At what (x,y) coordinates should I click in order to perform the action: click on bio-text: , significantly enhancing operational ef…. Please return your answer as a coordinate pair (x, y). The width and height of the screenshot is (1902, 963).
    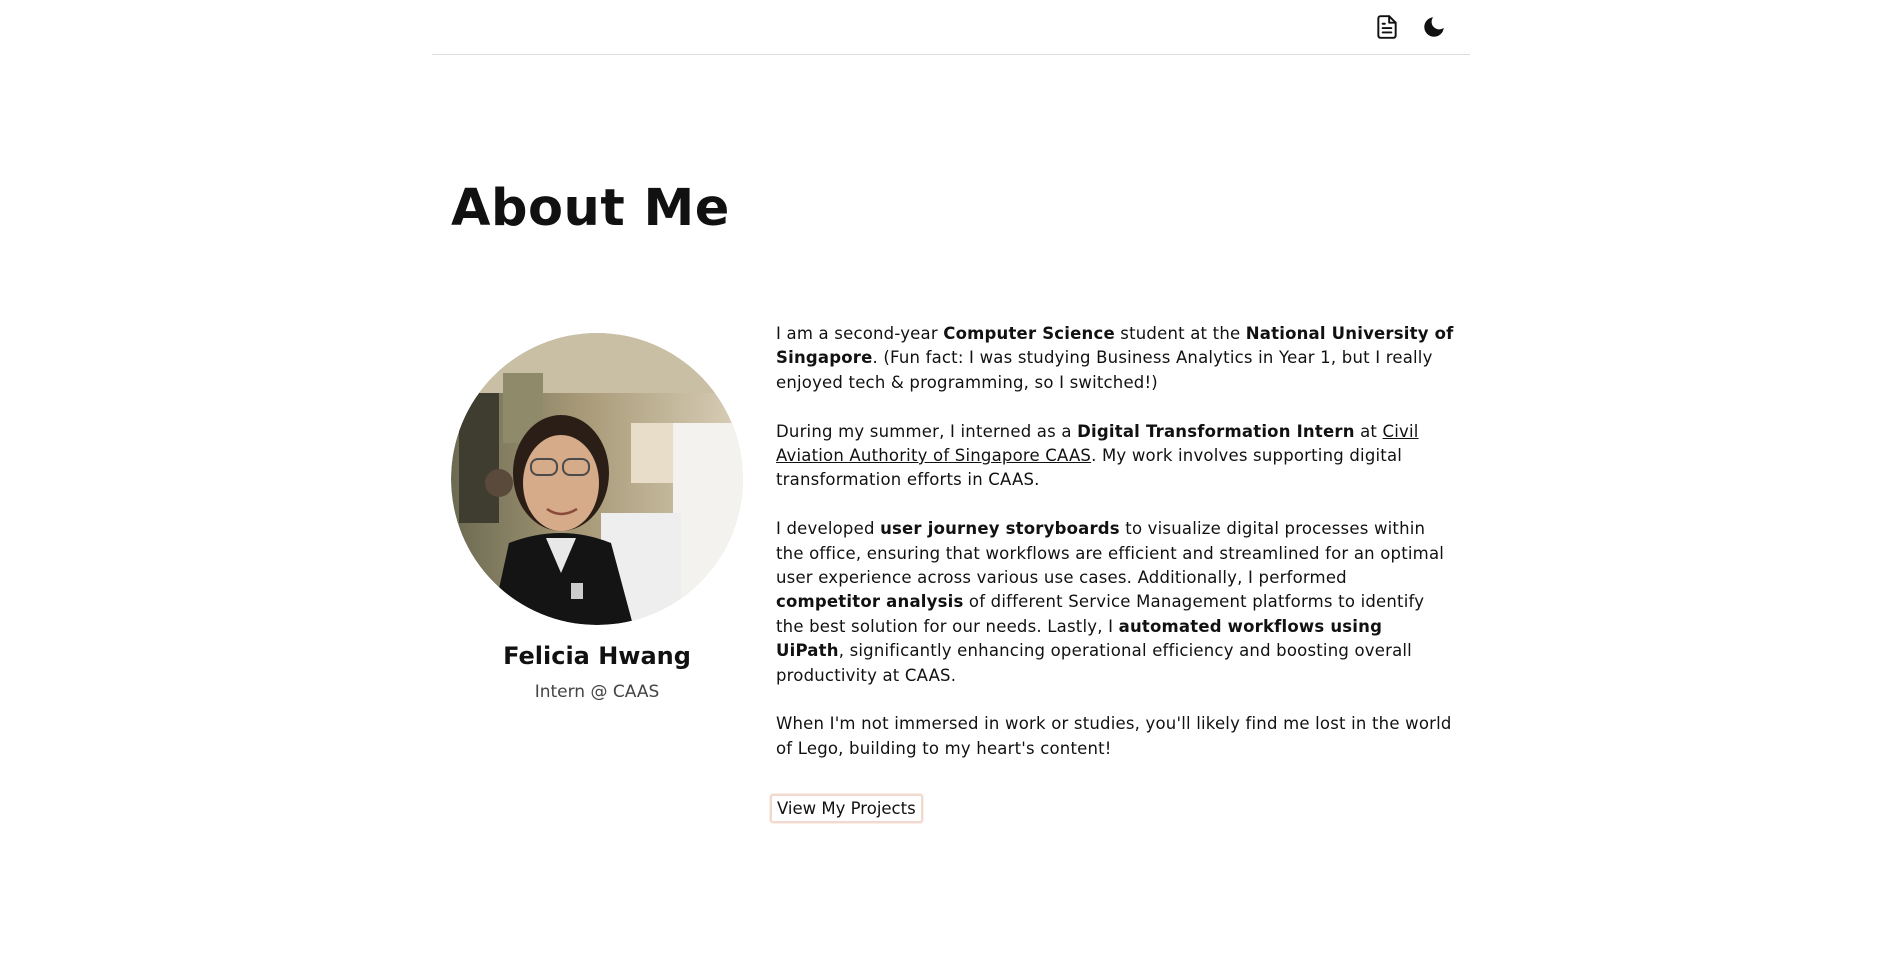
    Looking at the image, I should click on (1094, 663).